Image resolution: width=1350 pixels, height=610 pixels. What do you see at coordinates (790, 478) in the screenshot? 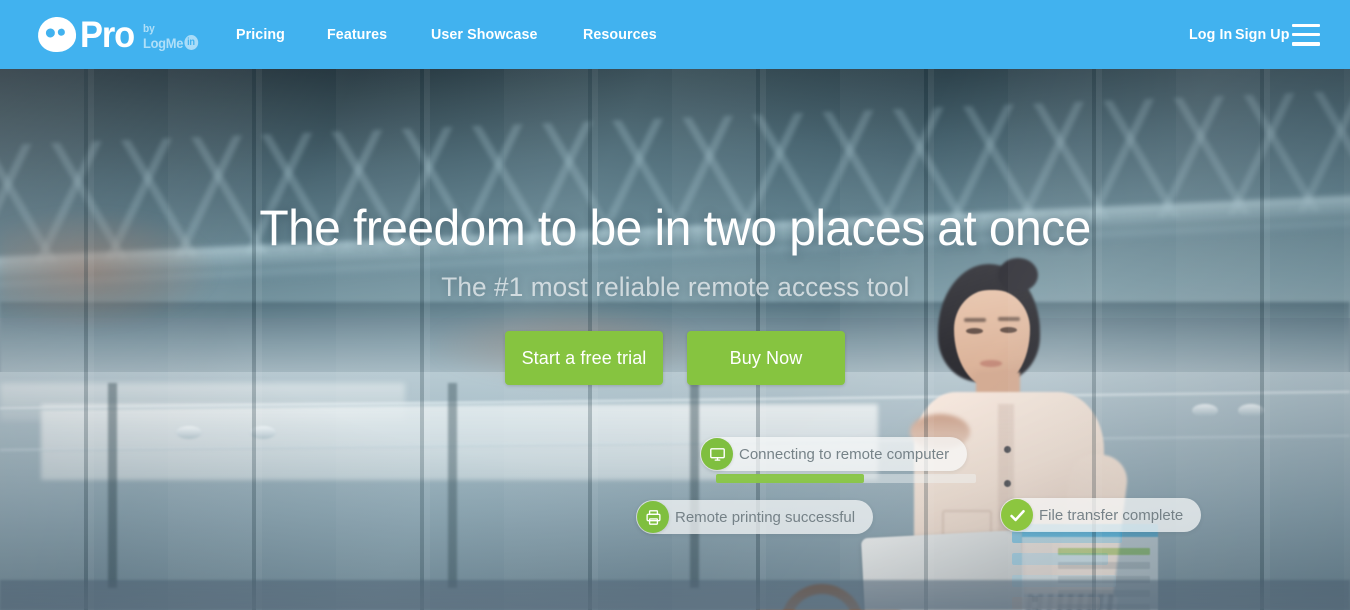
I see `connecting-progress-fill` at bounding box center [790, 478].